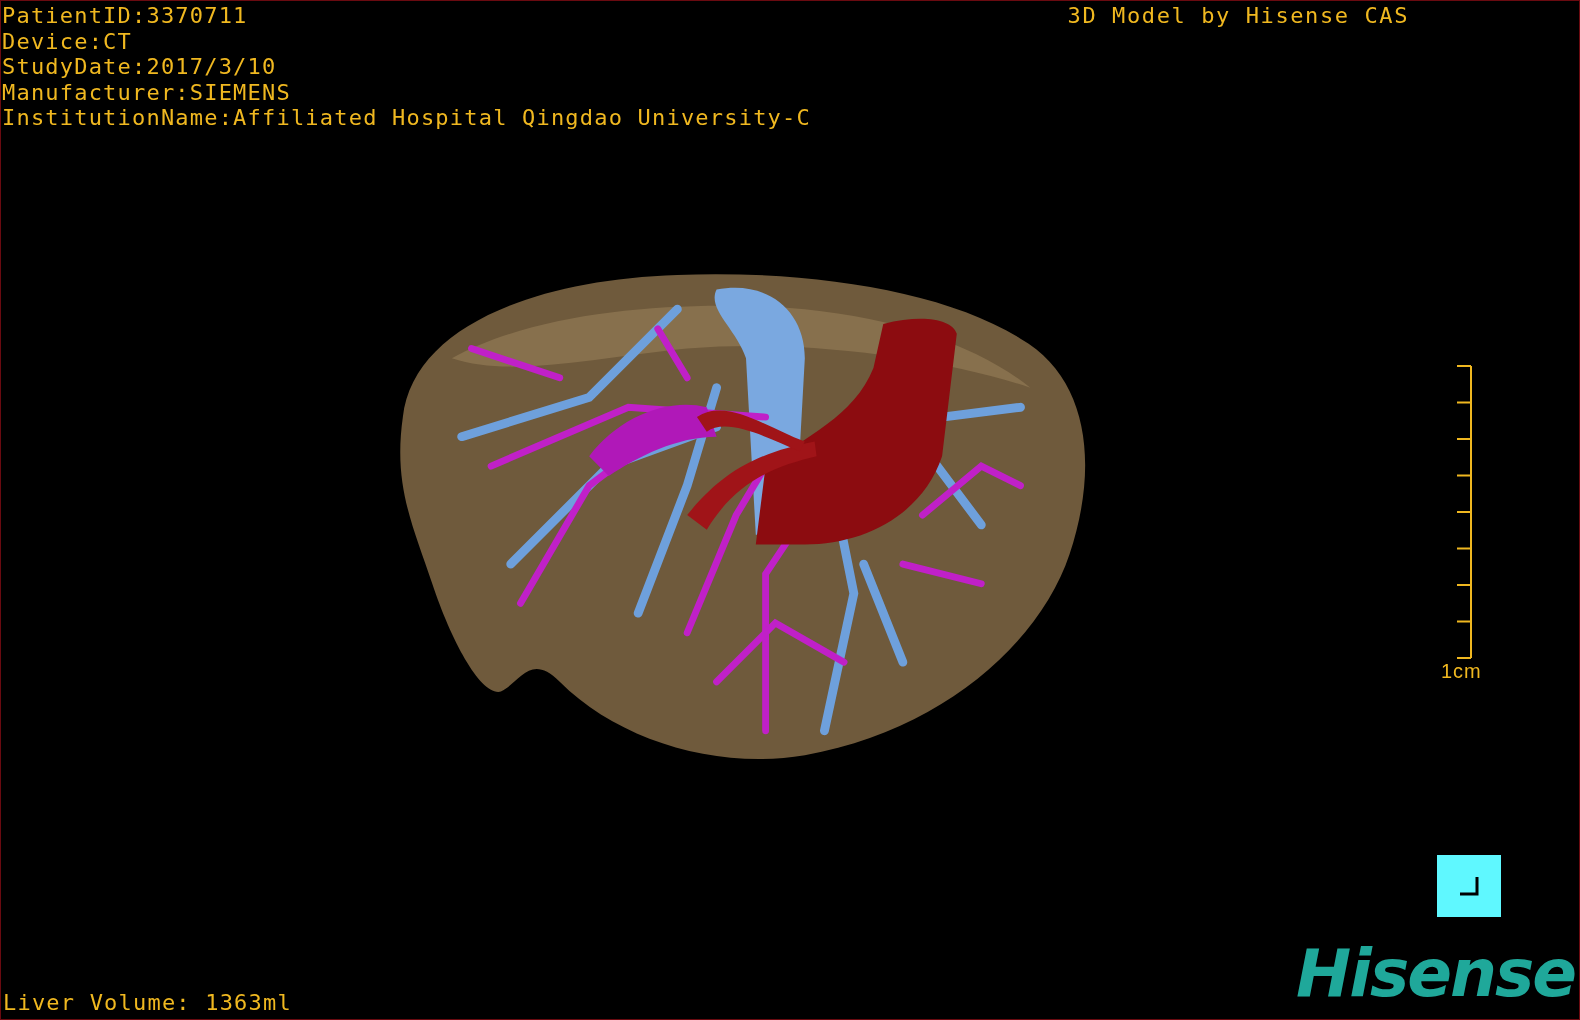 The width and height of the screenshot is (1580, 1020). Describe the element at coordinates (1435, 974) in the screenshot. I see `brand-logo: Hisense` at that location.